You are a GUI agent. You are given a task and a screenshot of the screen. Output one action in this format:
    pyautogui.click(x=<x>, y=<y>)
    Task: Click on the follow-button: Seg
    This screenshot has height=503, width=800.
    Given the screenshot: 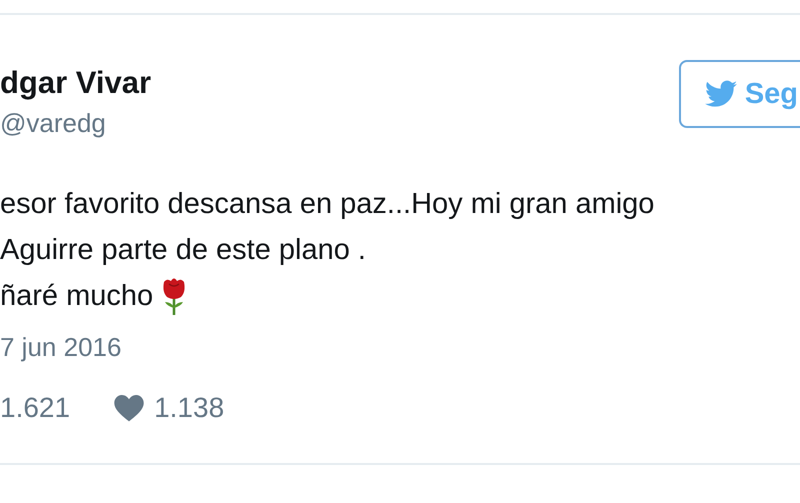 What is the action you would take?
    pyautogui.click(x=739, y=94)
    